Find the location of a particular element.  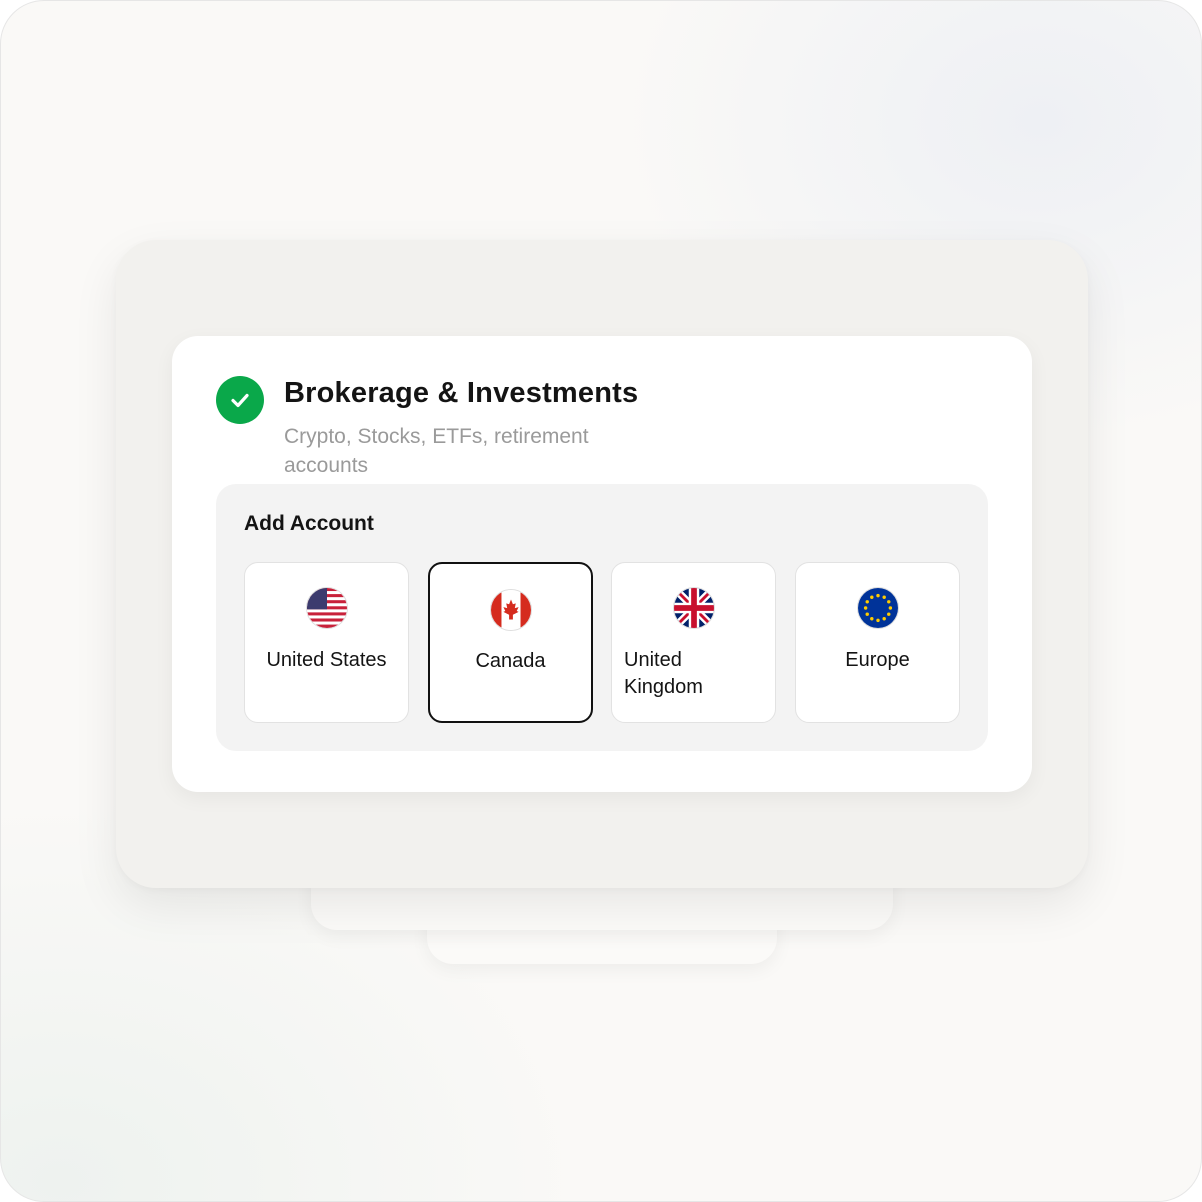

option-united-kingdom: United Kingdom is located at coordinates (693, 642).